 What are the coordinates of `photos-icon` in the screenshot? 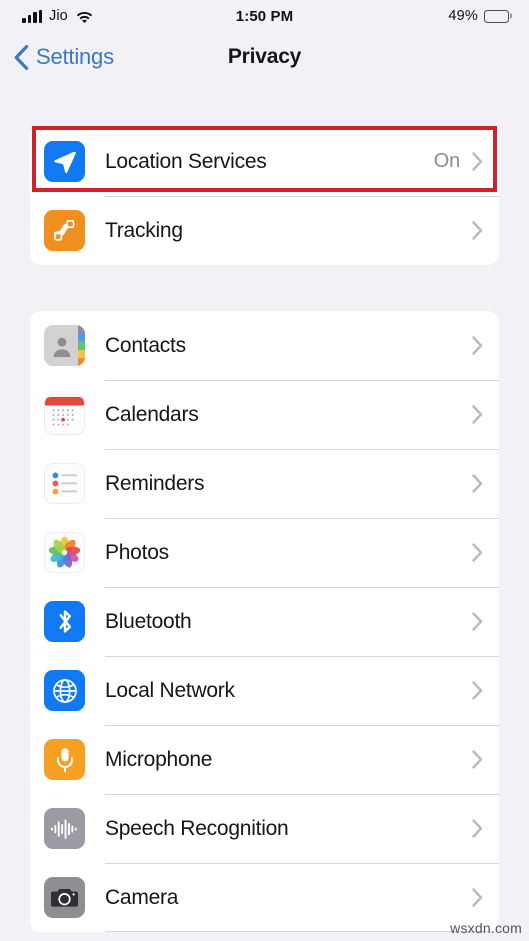 It's located at (64, 552).